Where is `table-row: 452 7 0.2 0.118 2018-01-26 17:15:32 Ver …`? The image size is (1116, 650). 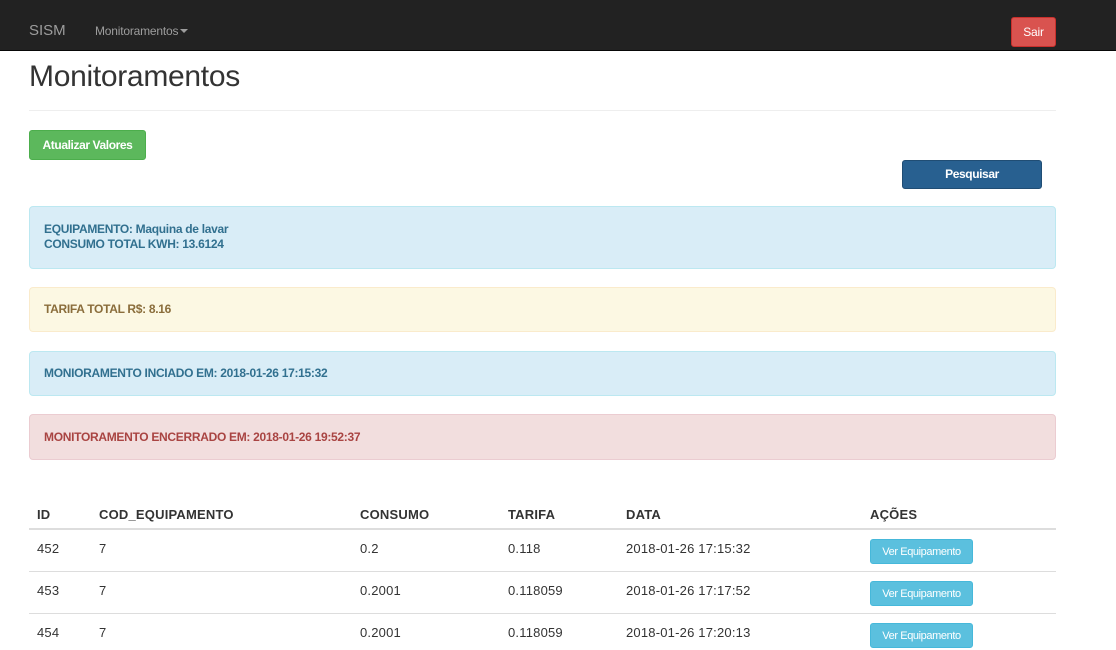 table-row: 452 7 0.2 0.118 2018-01-26 17:15:32 Ver … is located at coordinates (542, 551).